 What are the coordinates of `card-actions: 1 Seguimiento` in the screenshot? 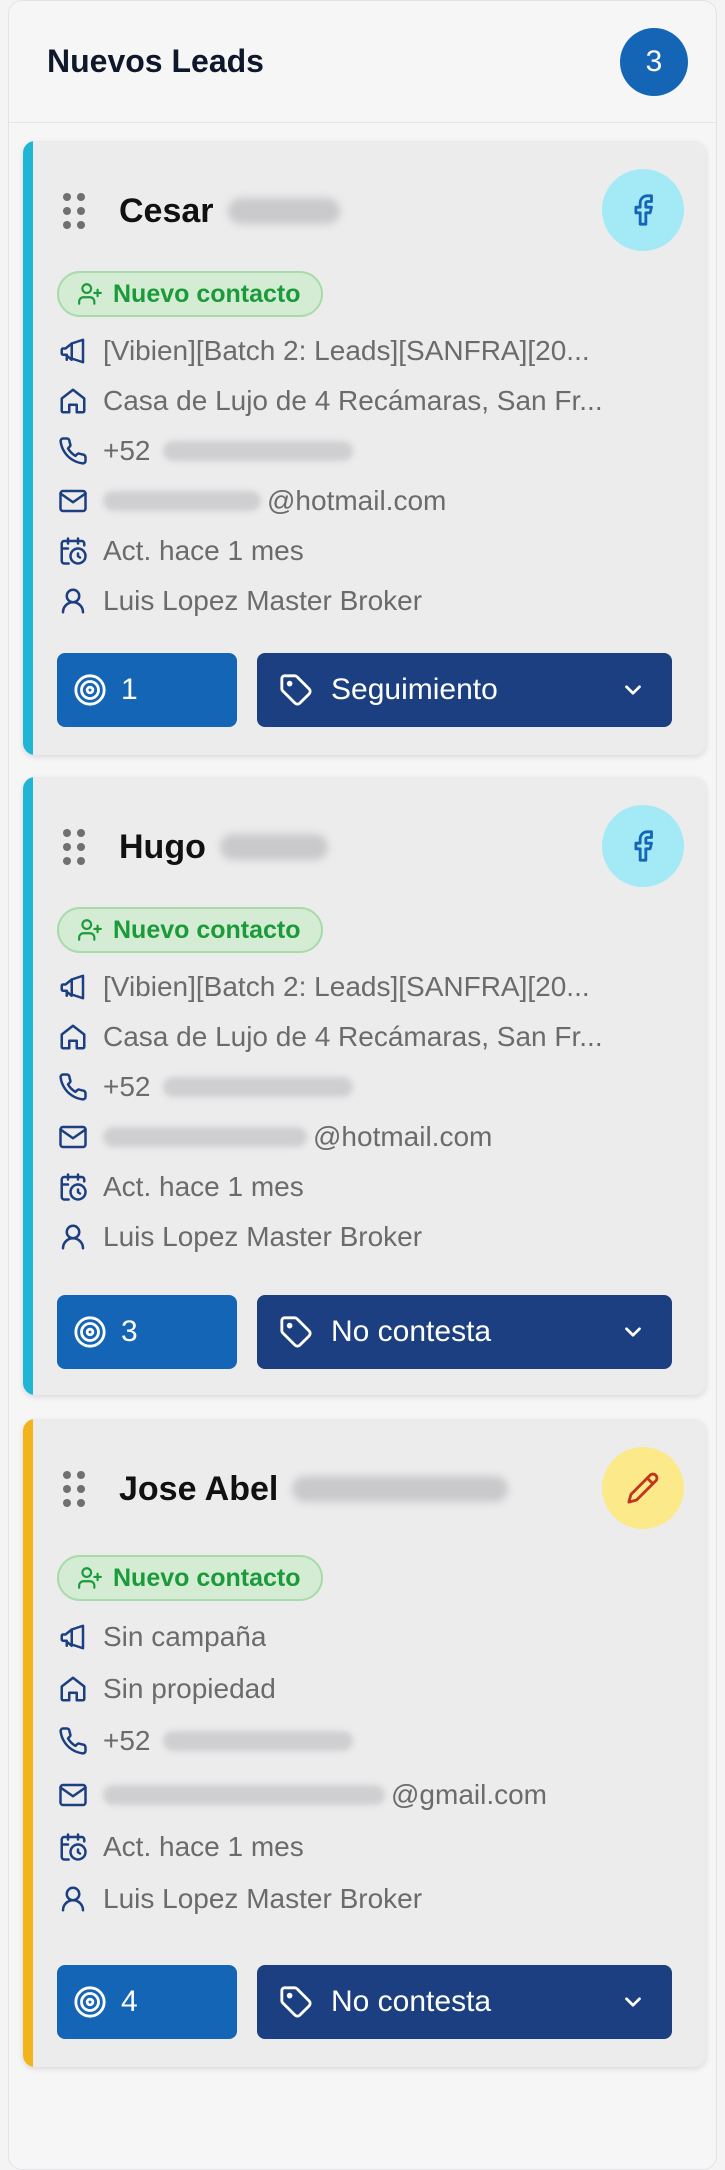 It's located at (364, 690).